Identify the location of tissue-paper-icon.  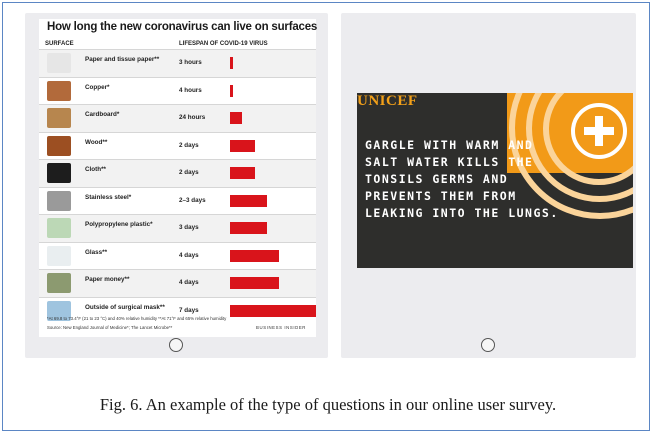
(59, 63).